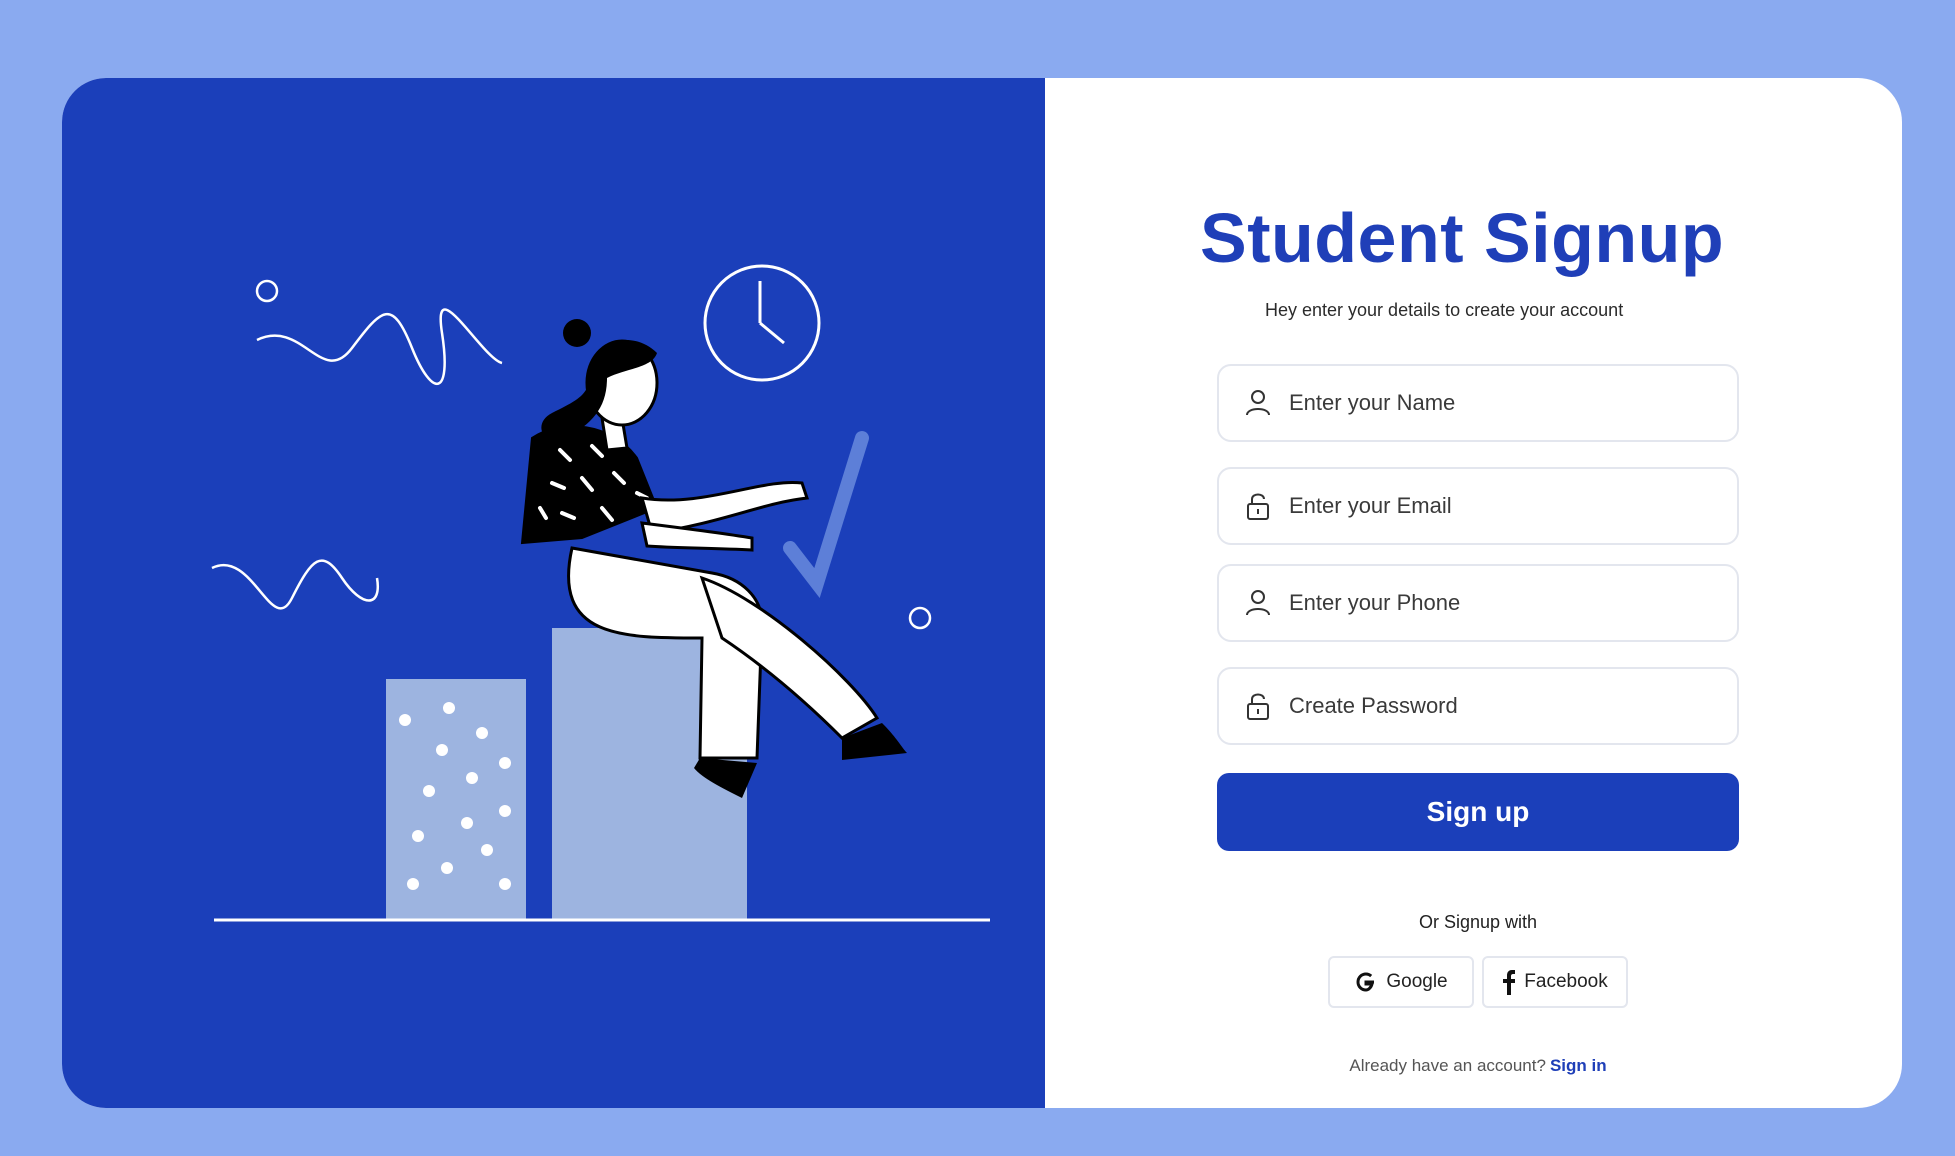  I want to click on google-signup-button: Google, so click(1401, 982).